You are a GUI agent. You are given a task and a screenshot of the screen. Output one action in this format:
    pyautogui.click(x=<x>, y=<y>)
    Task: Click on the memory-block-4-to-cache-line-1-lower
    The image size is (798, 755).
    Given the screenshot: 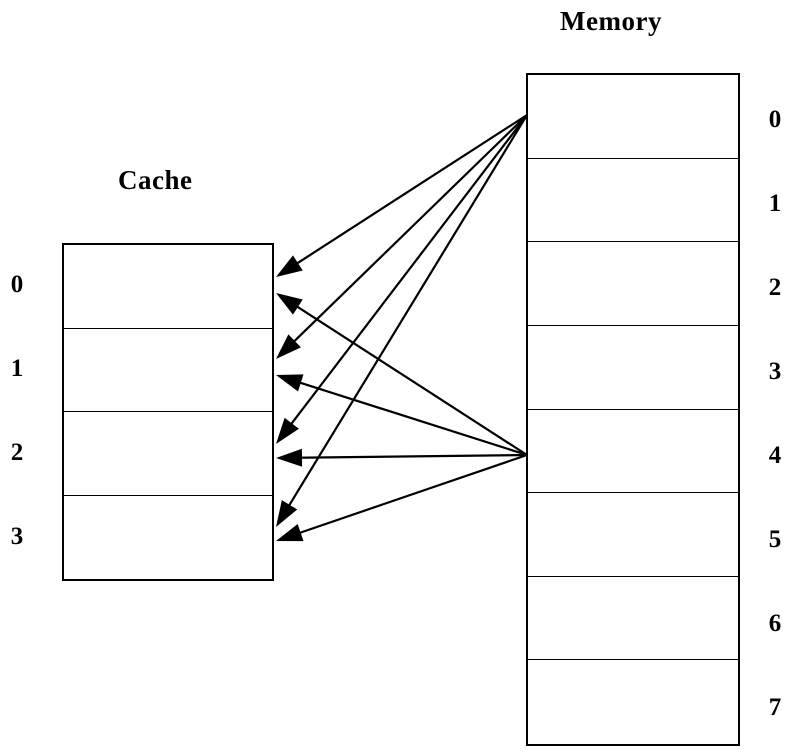 What is the action you would take?
    pyautogui.click(x=402, y=415)
    